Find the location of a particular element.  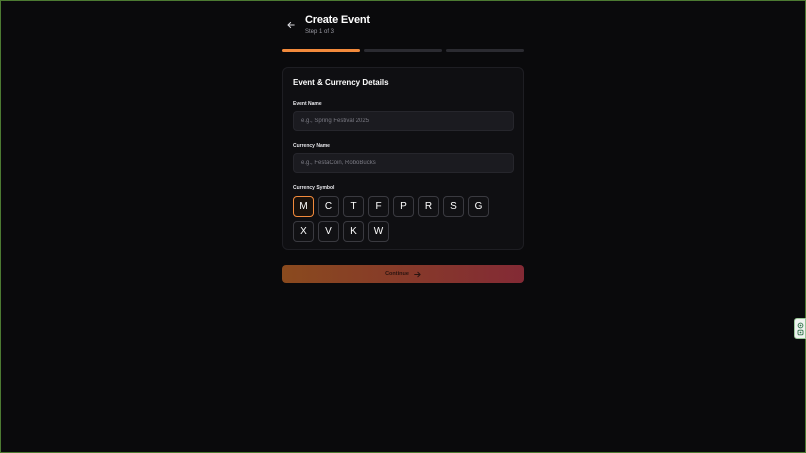

symbol-option: T is located at coordinates (353, 206).